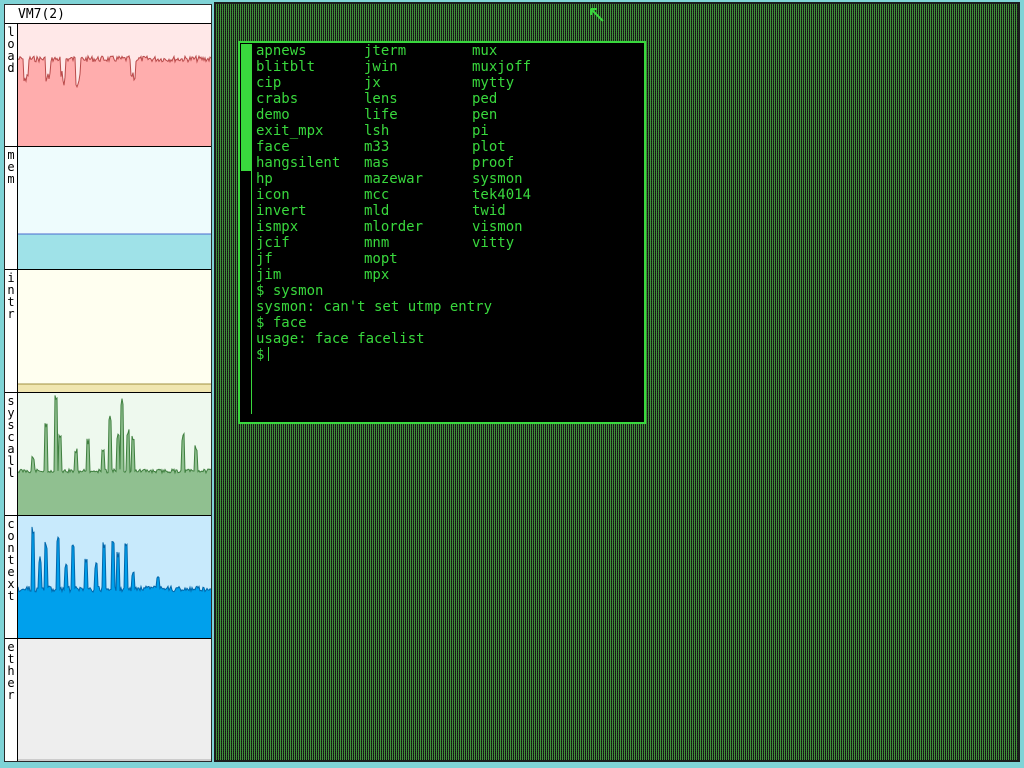 The image size is (1024, 768). What do you see at coordinates (448, 275) in the screenshot?
I see `command-row: jim mpx` at bounding box center [448, 275].